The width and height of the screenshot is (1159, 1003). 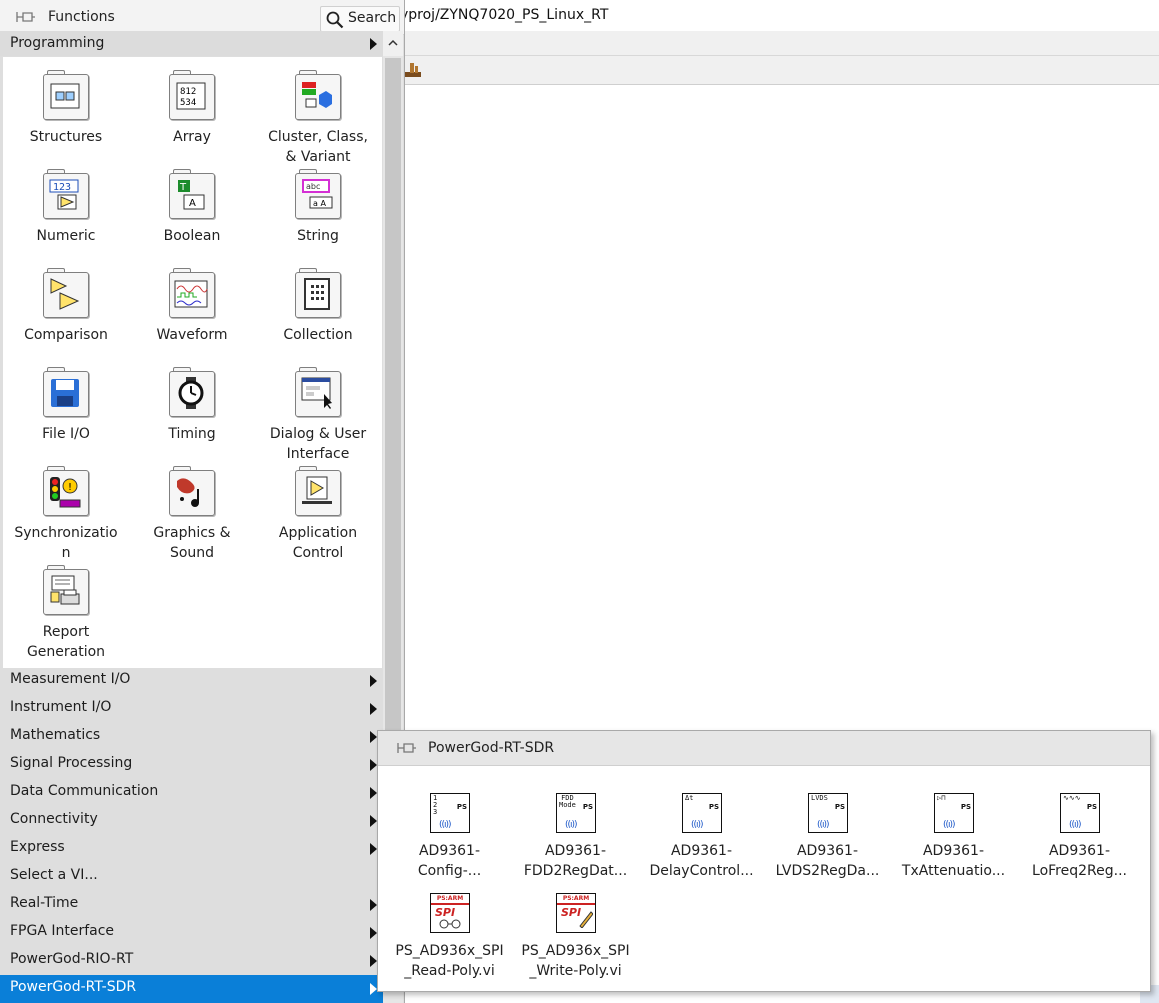 What do you see at coordinates (66, 491) in the screenshot?
I see `synchronization-icon: !` at bounding box center [66, 491].